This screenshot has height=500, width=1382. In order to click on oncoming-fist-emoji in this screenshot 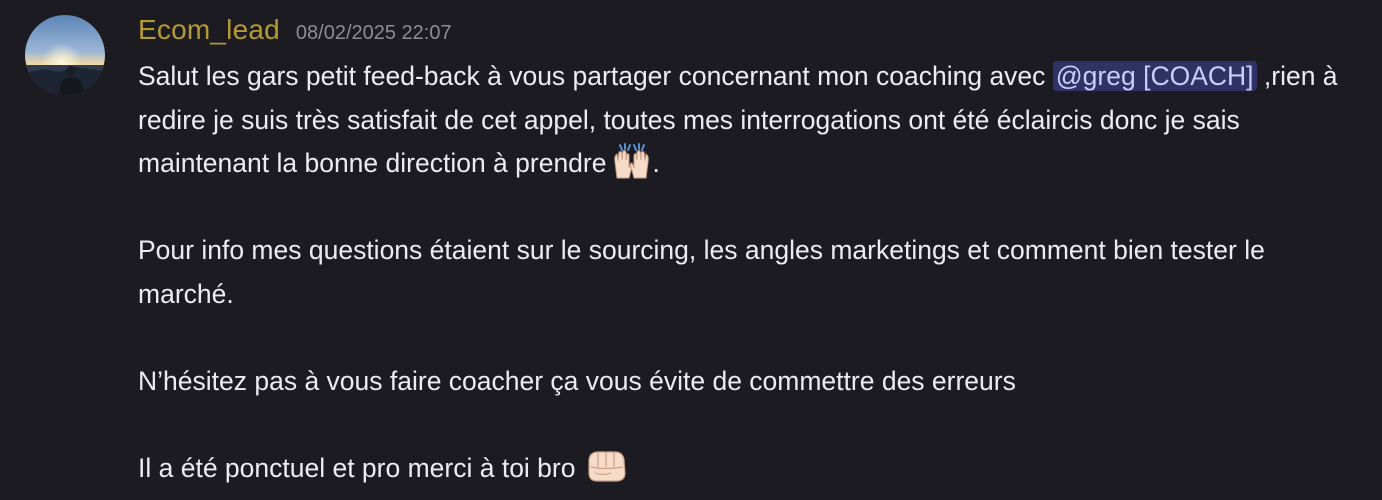, I will do `click(607, 466)`.